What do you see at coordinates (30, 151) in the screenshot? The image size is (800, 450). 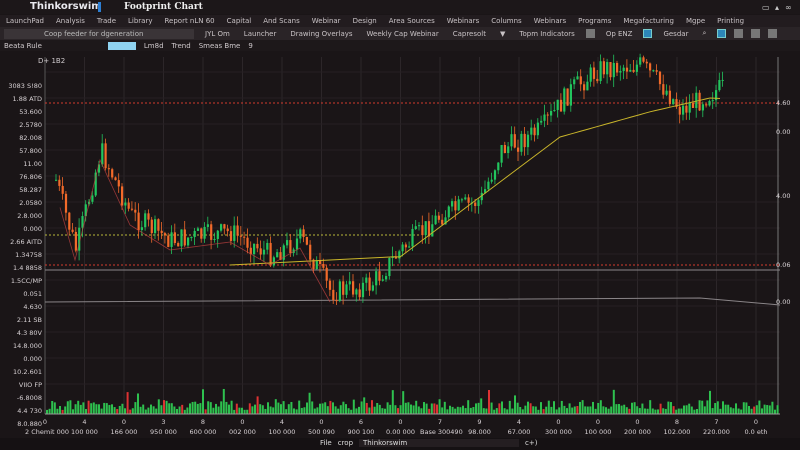 I see `y-axis-label: 57.800` at bounding box center [30, 151].